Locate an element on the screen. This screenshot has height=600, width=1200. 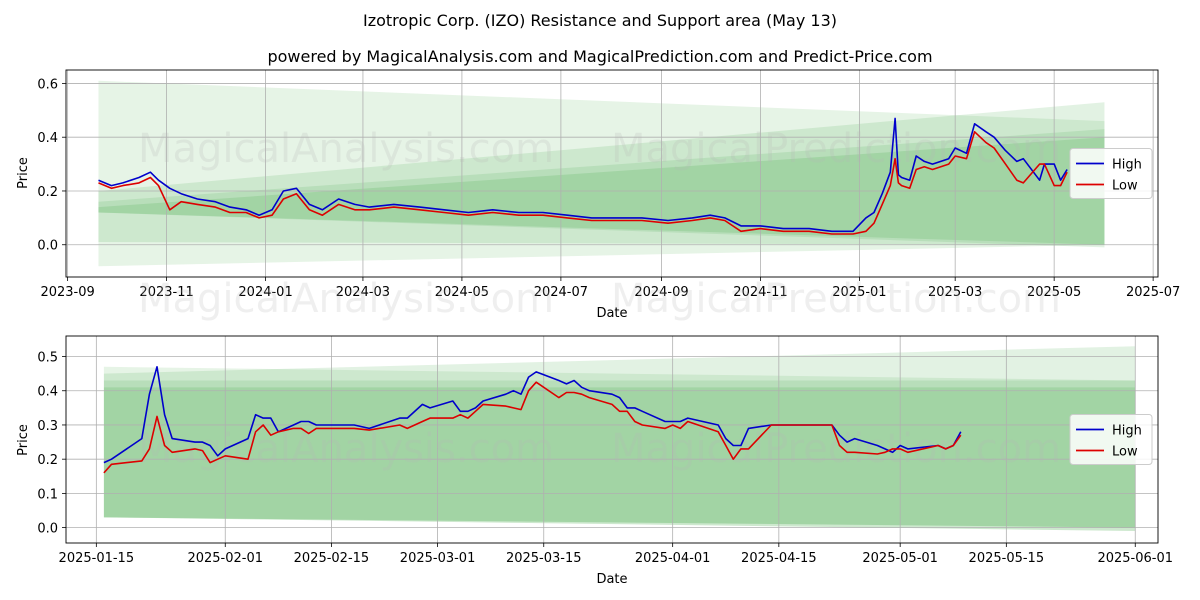
x-tick-label: 2025-03-15 is located at coordinates (544, 558).